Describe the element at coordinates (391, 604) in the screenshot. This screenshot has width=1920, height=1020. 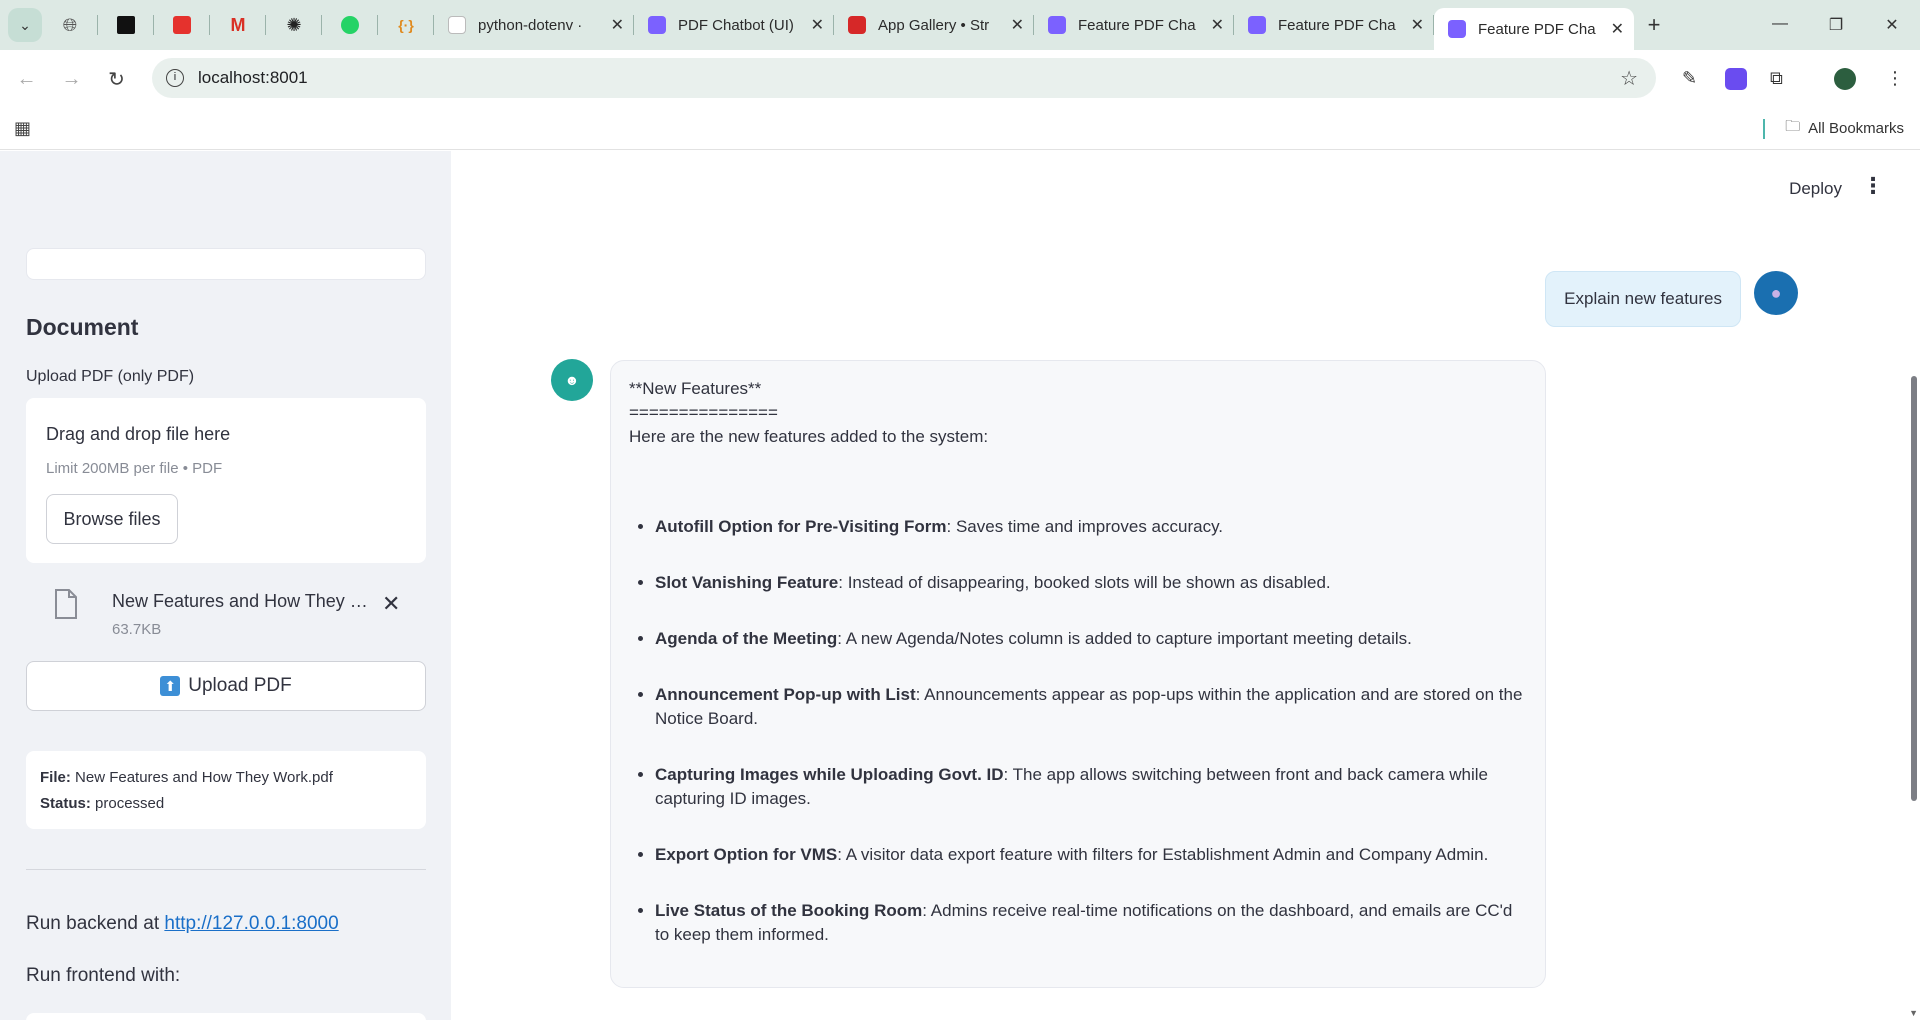
I see `remove-file-icon: ✕` at that location.